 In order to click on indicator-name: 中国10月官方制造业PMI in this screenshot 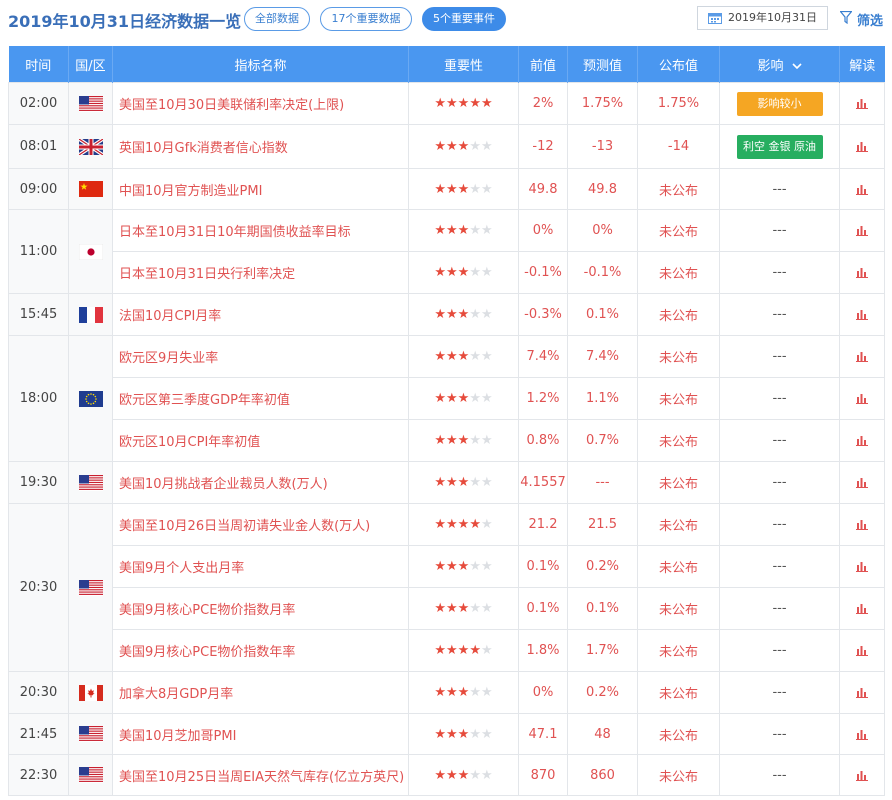, I will do `click(260, 189)`.